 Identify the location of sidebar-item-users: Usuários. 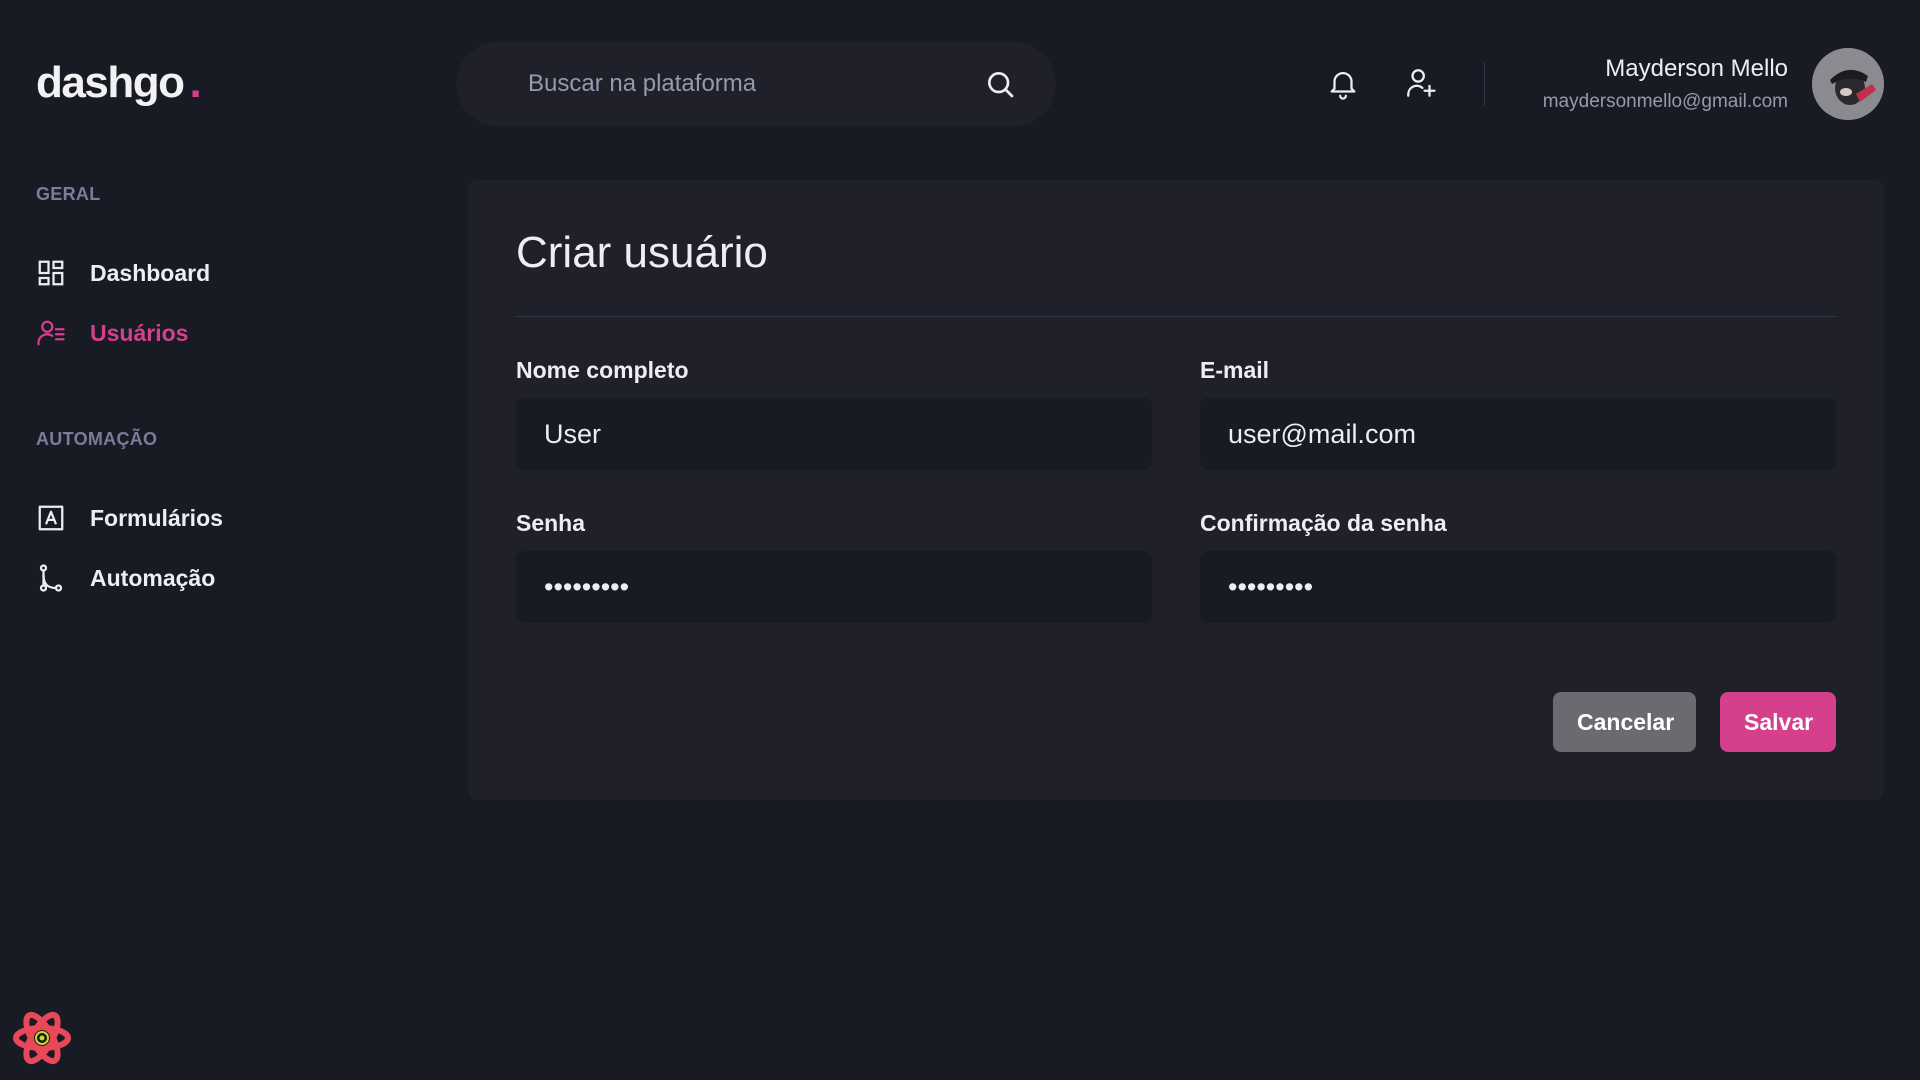
(112, 333).